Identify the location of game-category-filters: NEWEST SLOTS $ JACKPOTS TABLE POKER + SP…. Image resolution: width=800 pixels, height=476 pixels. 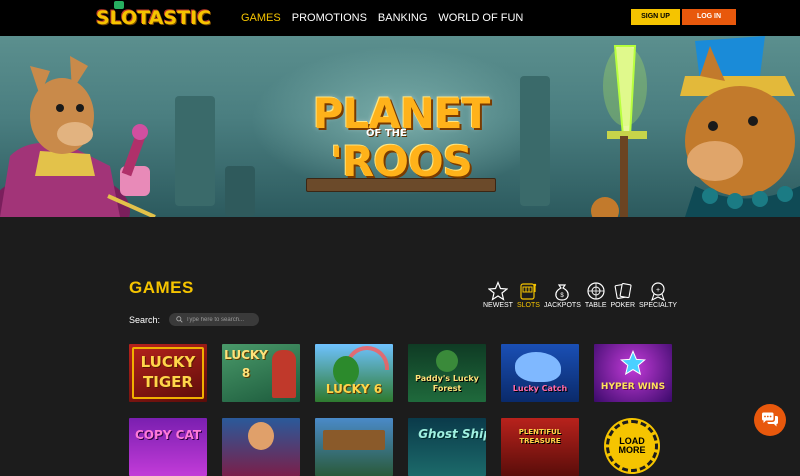
(582, 295).